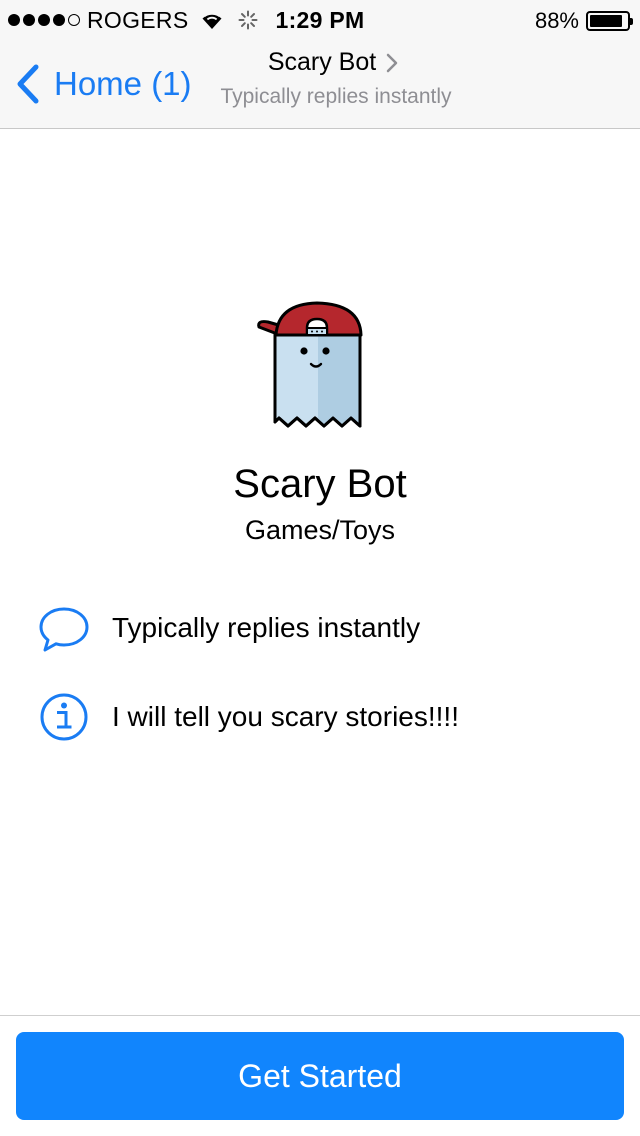  I want to click on chevron-right-icon, so click(392, 62).